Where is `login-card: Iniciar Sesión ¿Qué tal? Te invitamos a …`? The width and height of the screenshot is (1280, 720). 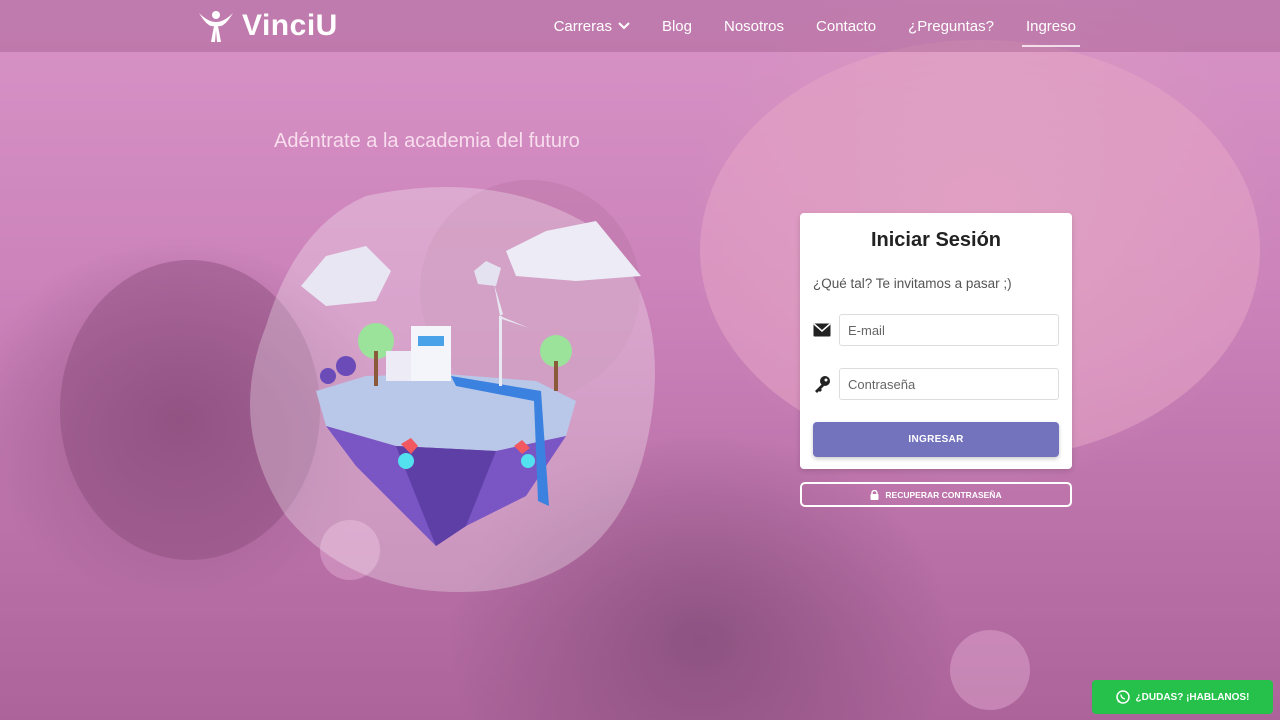 login-card: Iniciar Sesión ¿Qué tal? Te invitamos a … is located at coordinates (936, 341).